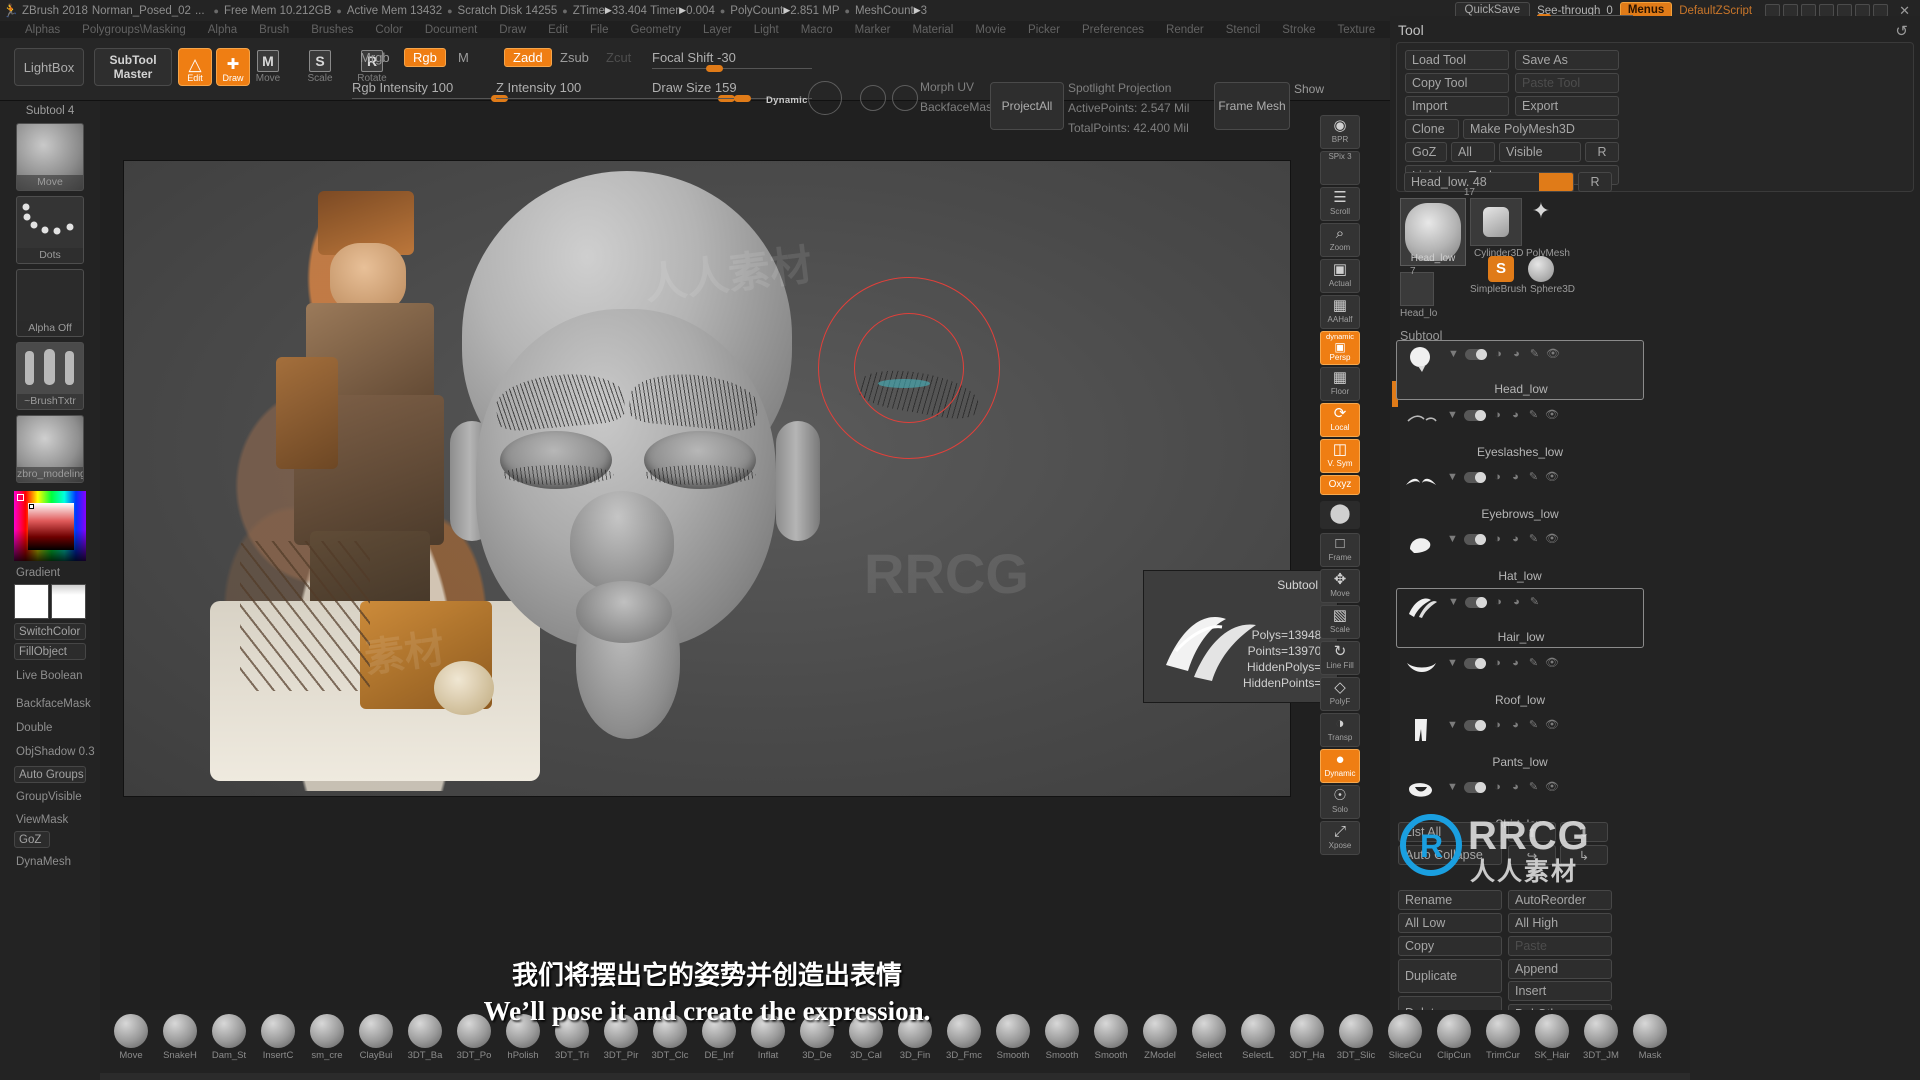  What do you see at coordinates (32, 839) in the screenshot?
I see `goz-button: GoZ` at bounding box center [32, 839].